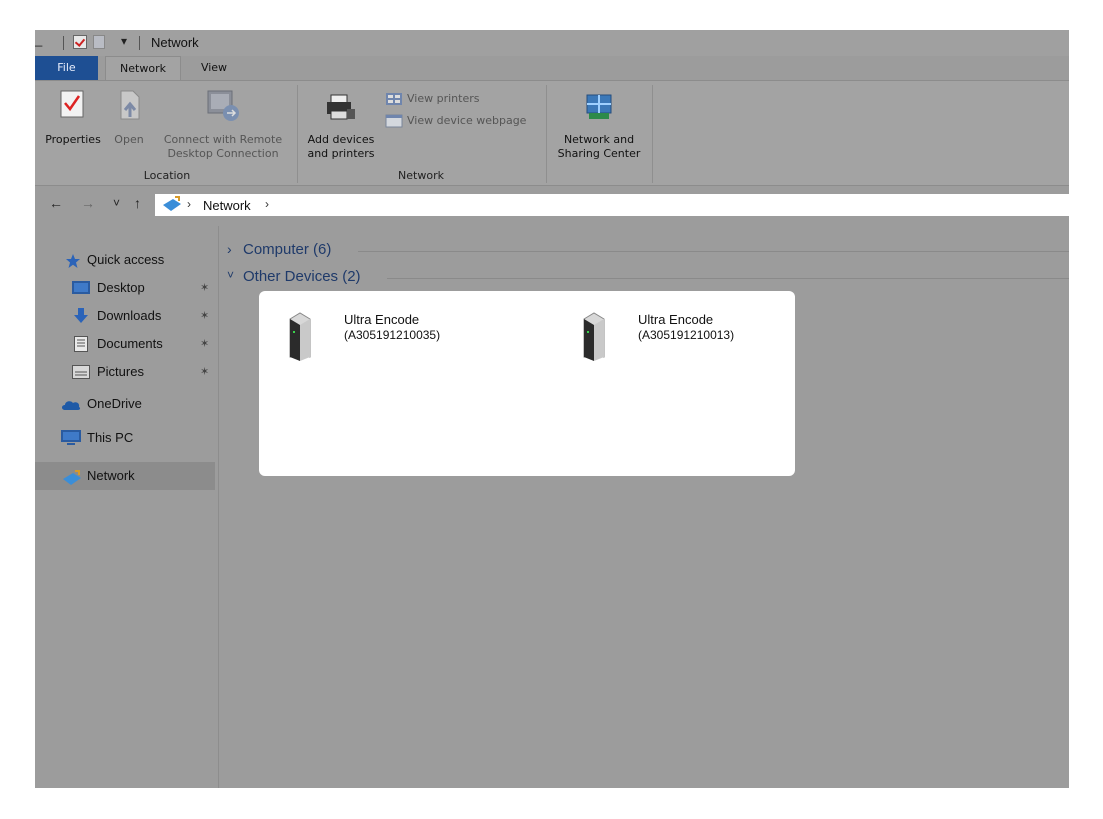 This screenshot has height=819, width=1103. I want to click on sidebar-item-documents: Documents ✶, so click(125, 344).